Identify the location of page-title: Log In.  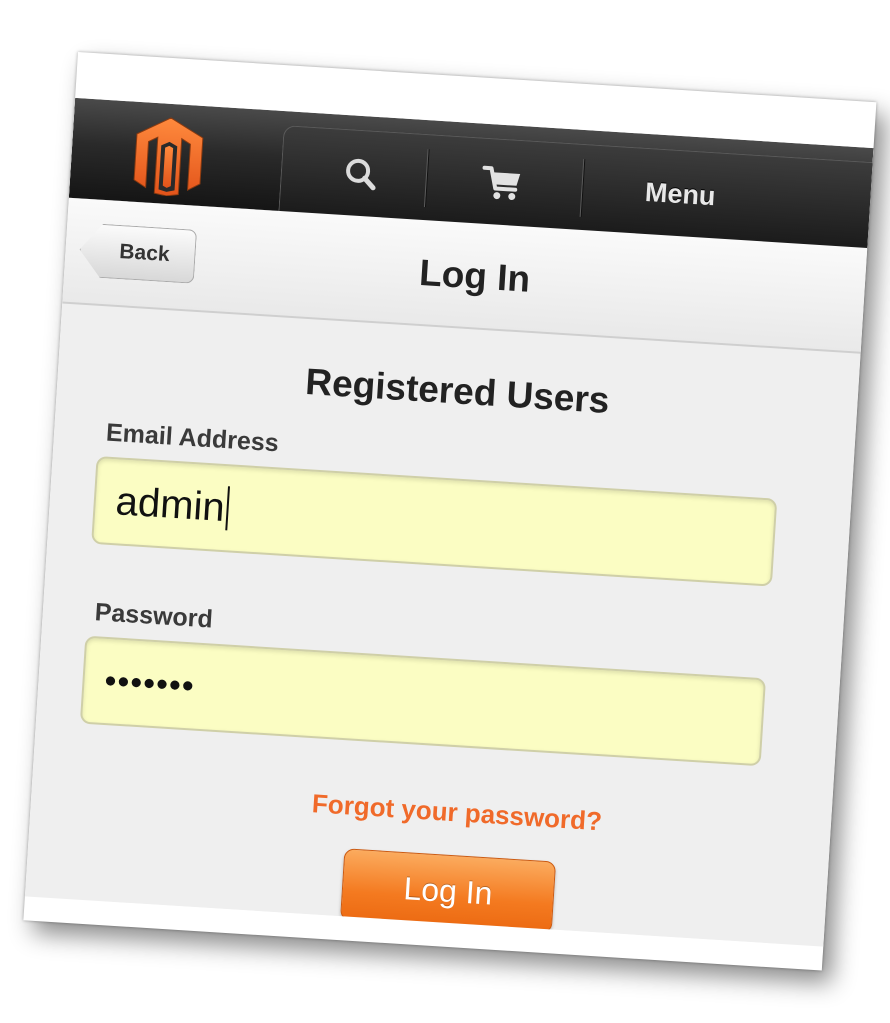
(475, 275).